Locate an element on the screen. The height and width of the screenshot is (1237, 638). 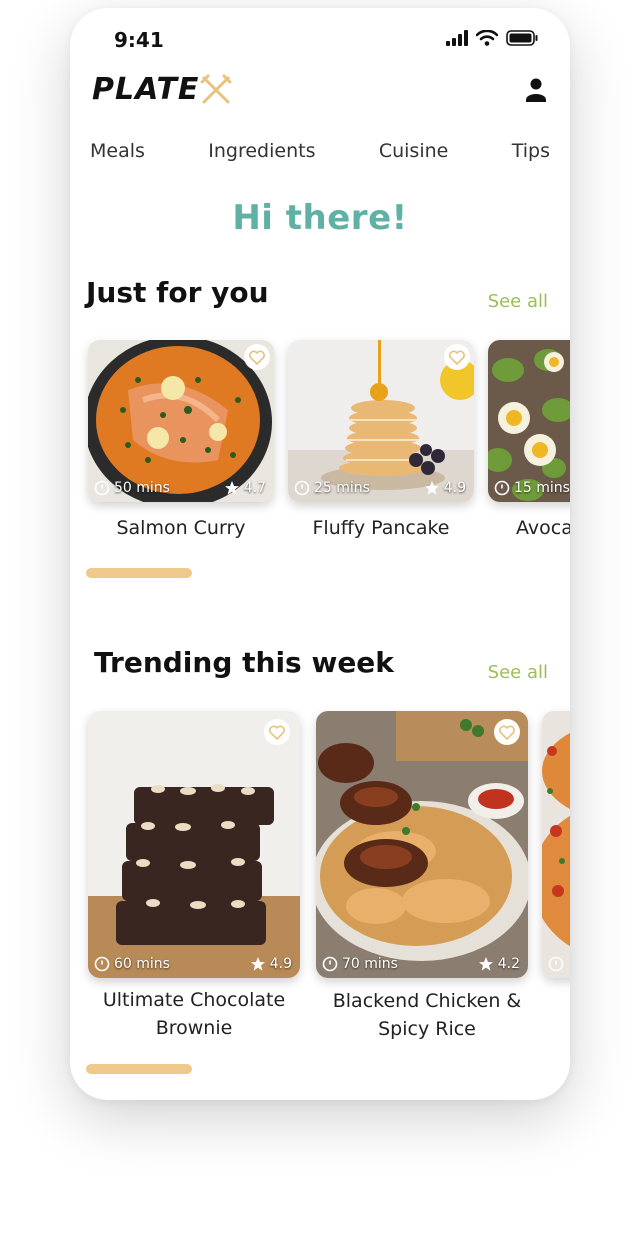
recipe-title: Avoca is located at coordinates (529, 528).